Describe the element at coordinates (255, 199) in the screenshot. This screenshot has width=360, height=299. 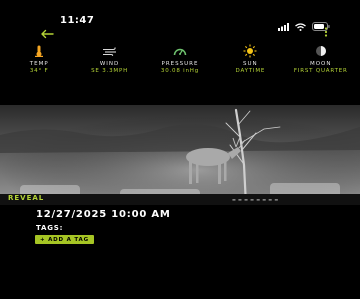
I see `photo-metadata-text: ▬ ▬ ▬ ▬ ▬ ▬ ▬ ▬` at that location.